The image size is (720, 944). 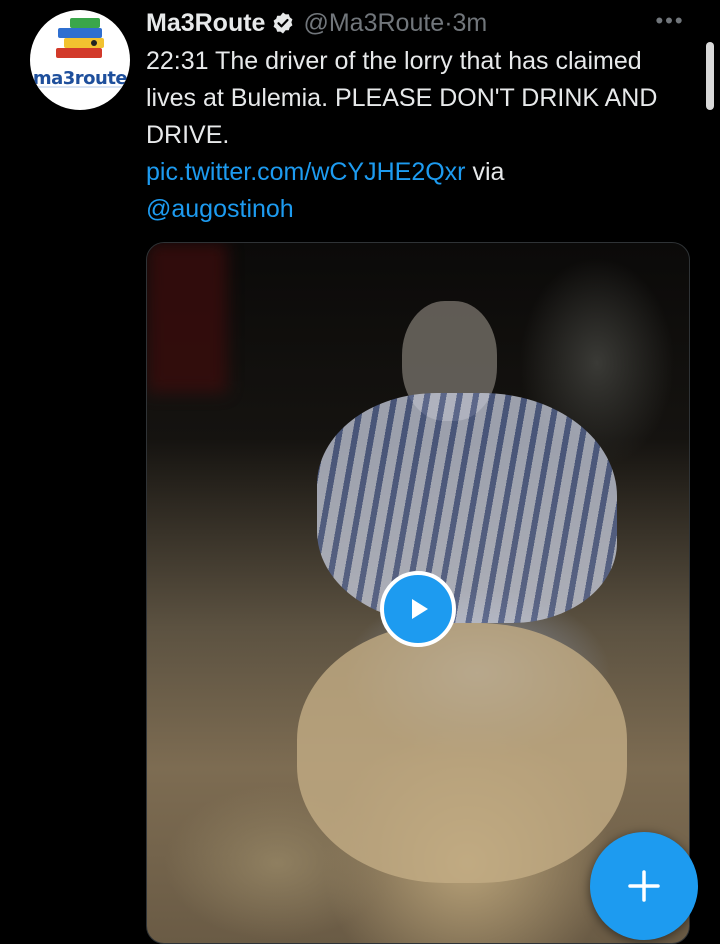 What do you see at coordinates (373, 23) in the screenshot?
I see `handle: @Ma3Route` at bounding box center [373, 23].